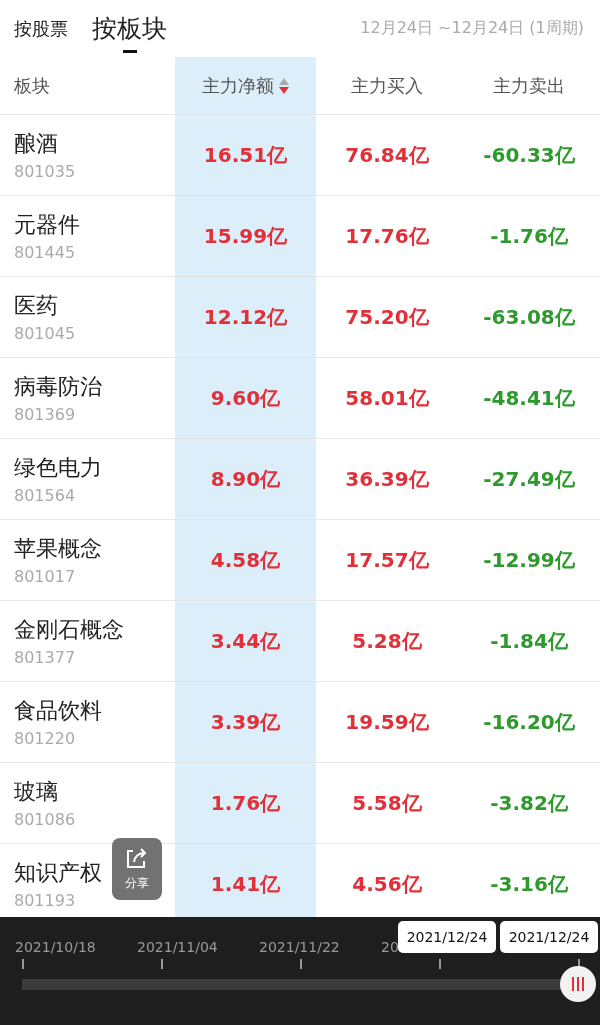 Image resolution: width=600 pixels, height=1025 pixels. I want to click on value-cell: -1.84亿, so click(529, 641).